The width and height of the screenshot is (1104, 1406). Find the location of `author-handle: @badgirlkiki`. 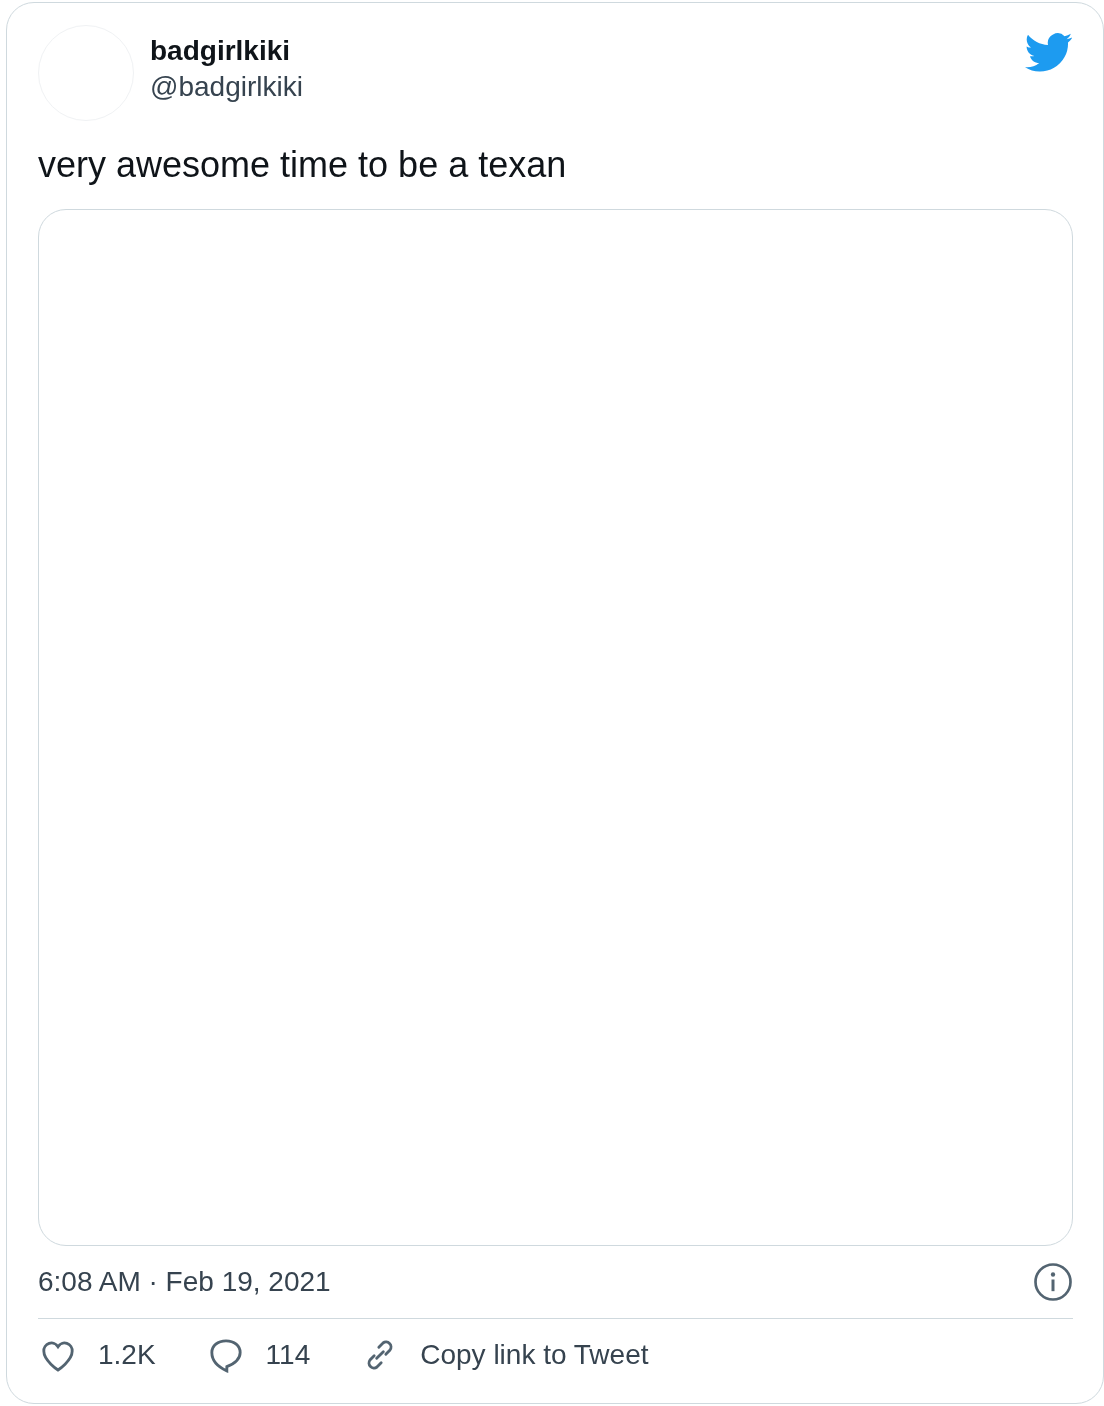

author-handle: @badgirlkiki is located at coordinates (587, 87).